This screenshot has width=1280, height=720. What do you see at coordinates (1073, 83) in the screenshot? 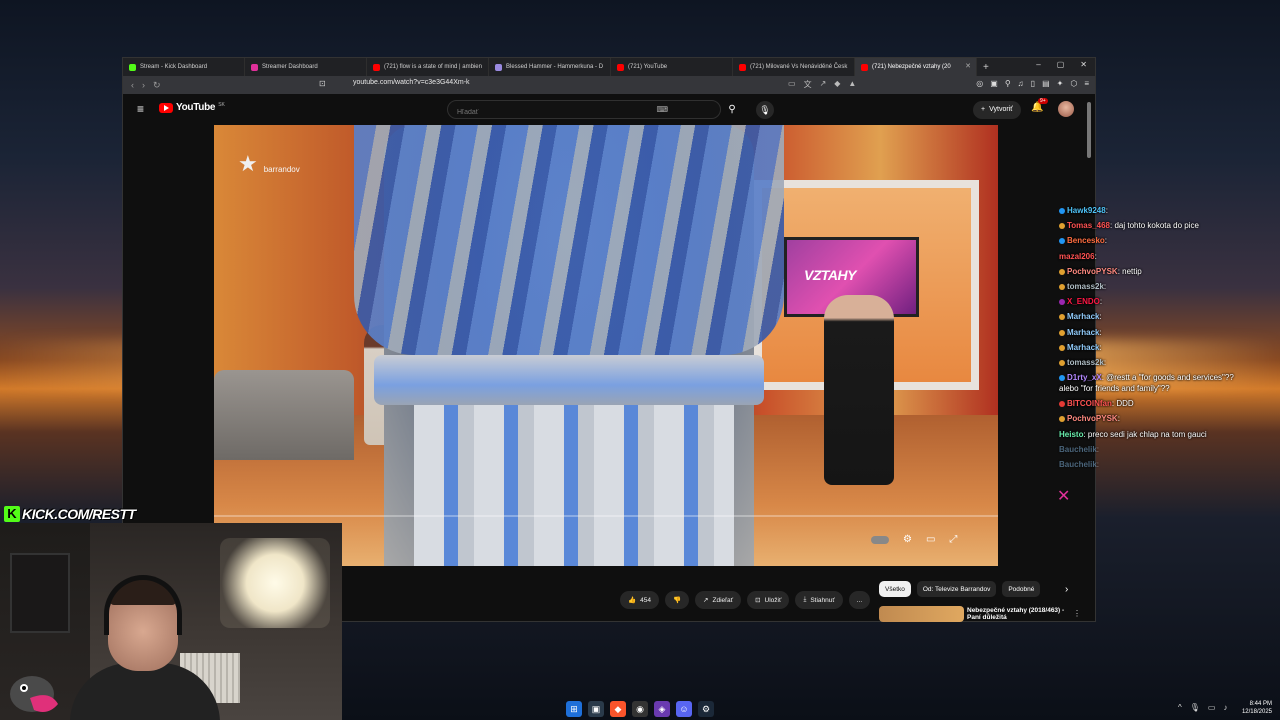
I see `vpn-icon: ⬡` at bounding box center [1073, 83].